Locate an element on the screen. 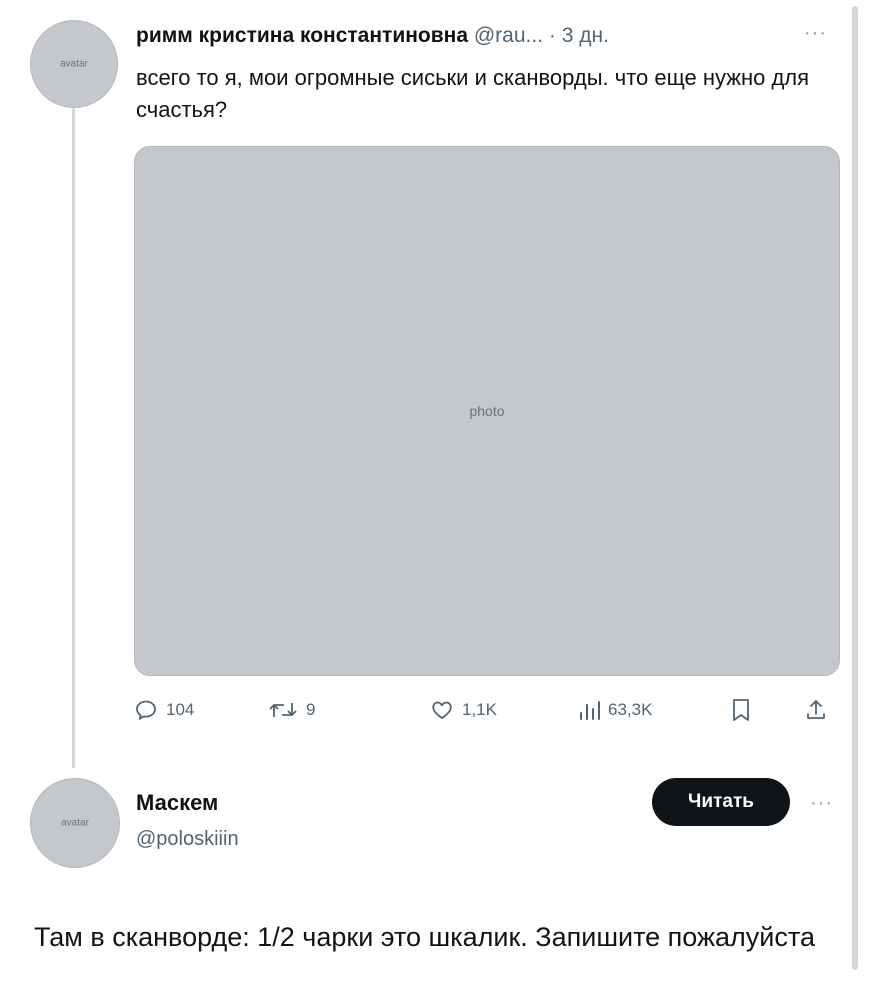 The height and width of the screenshot is (1004, 874). bookmark-icon is located at coordinates (741, 710).